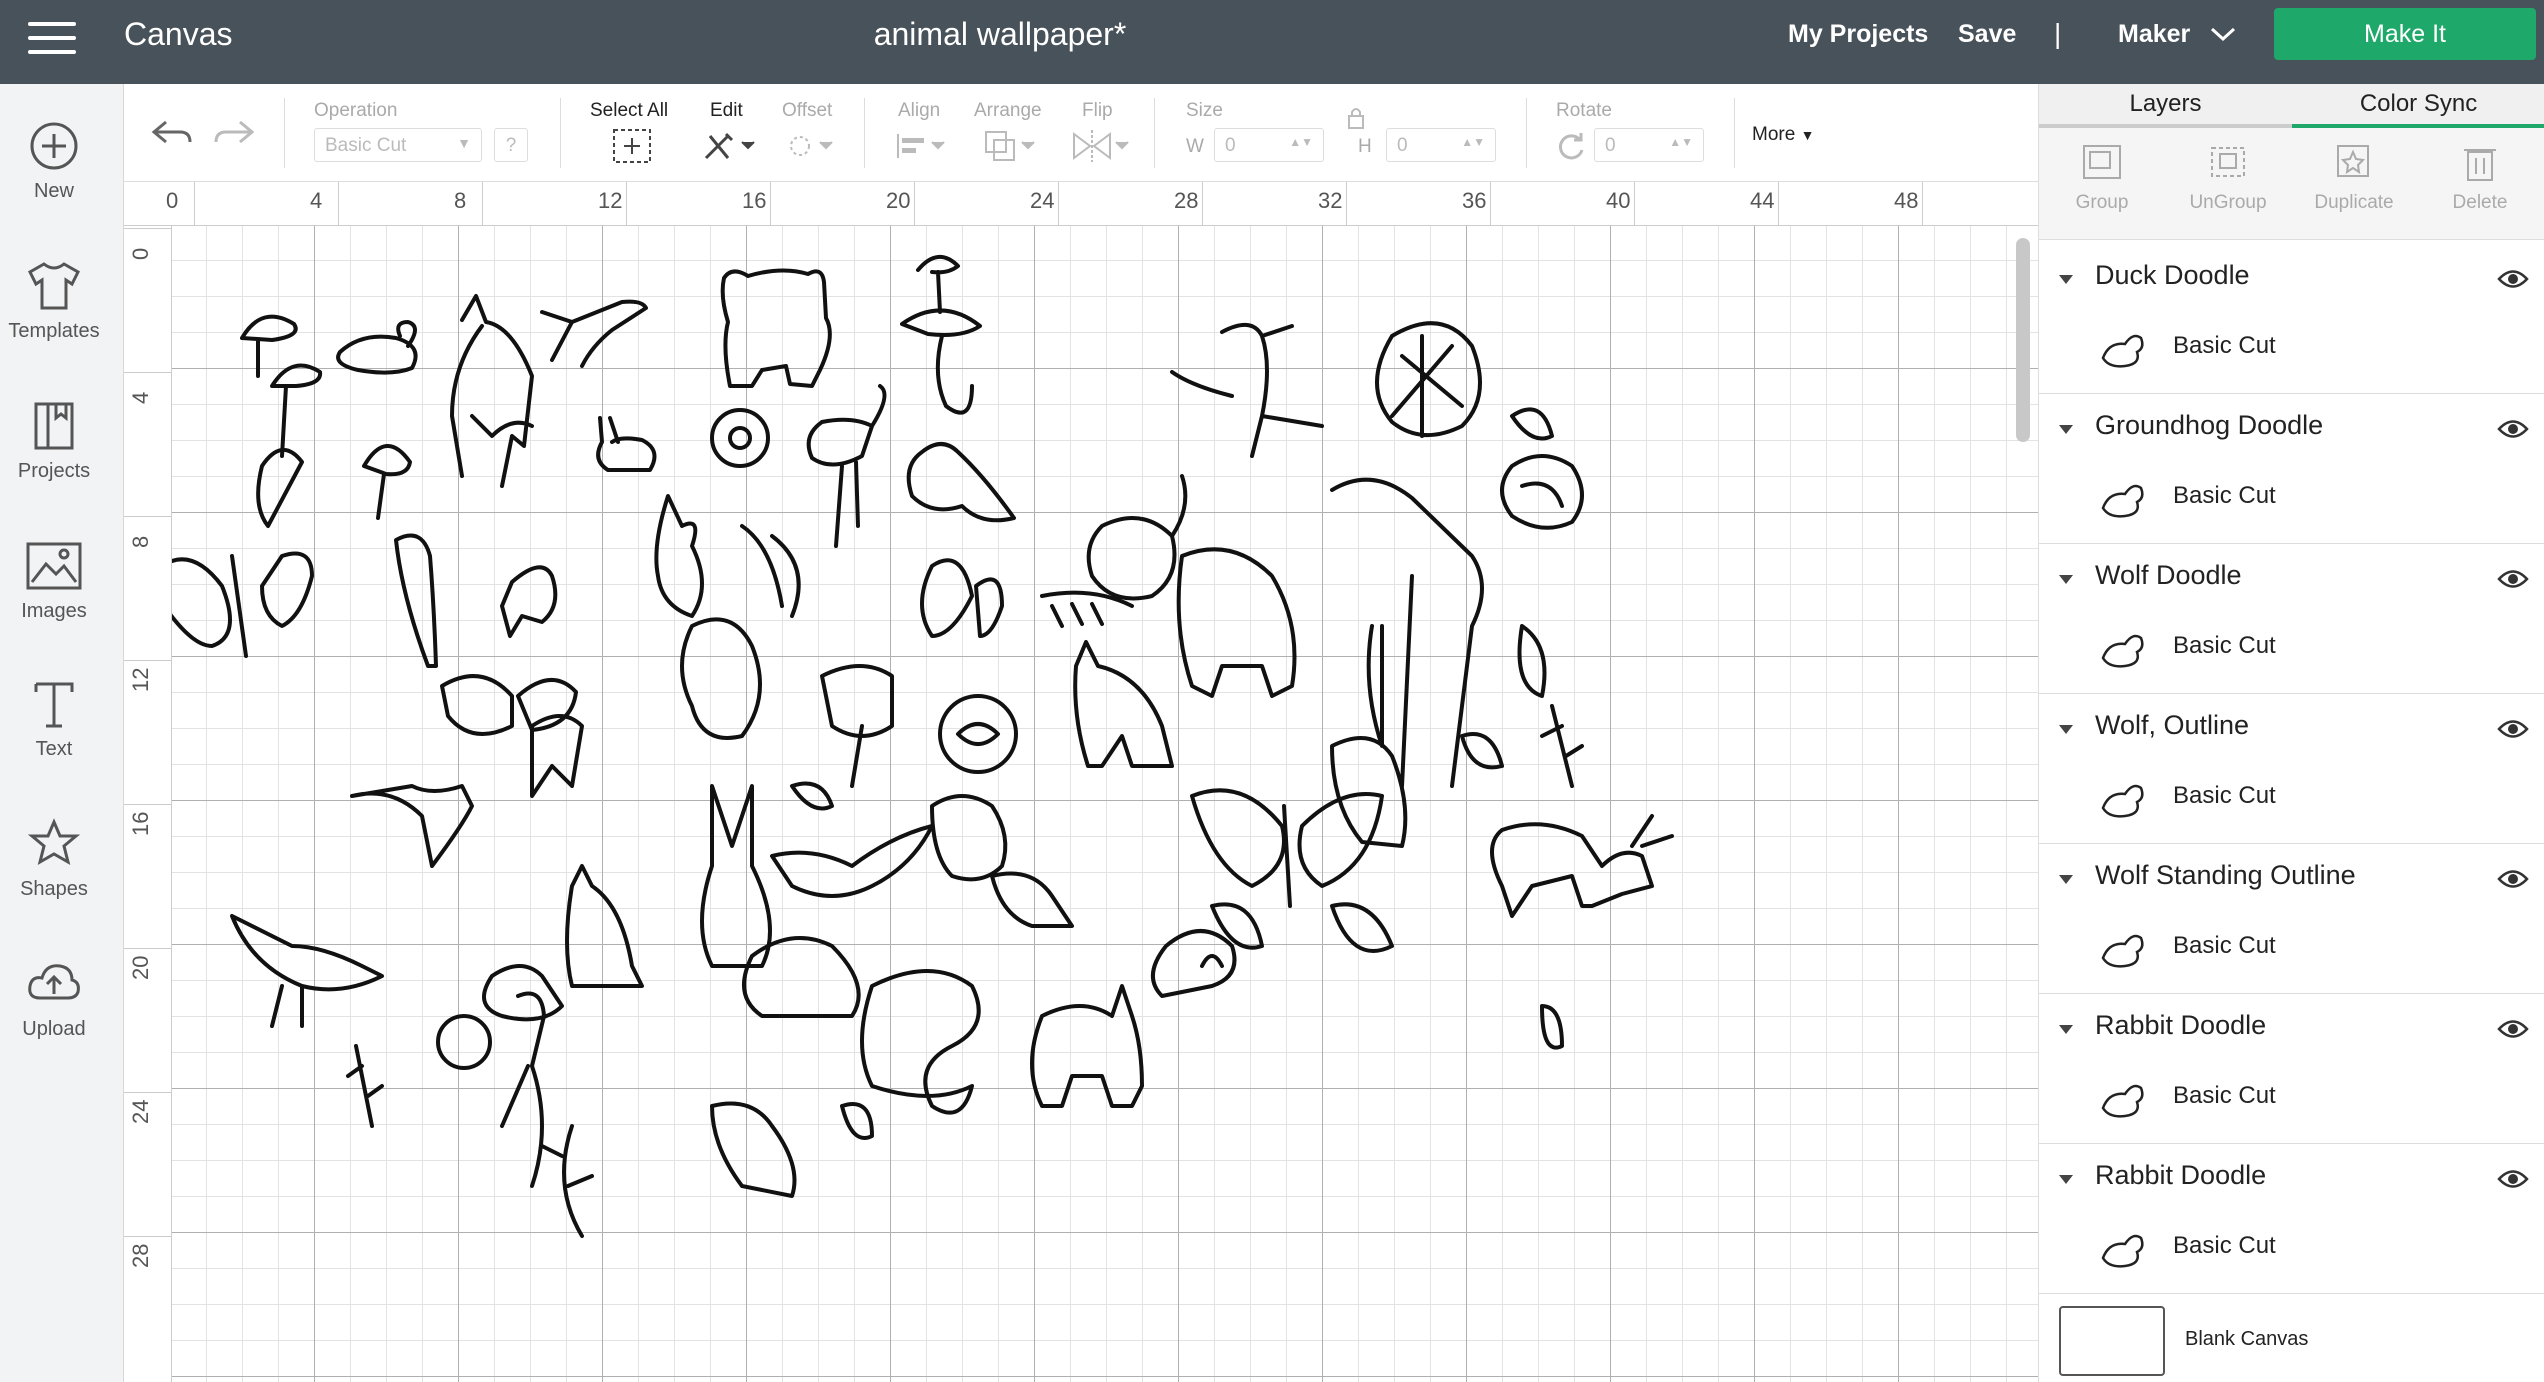 The image size is (2544, 1382). Describe the element at coordinates (1762, 200) in the screenshot. I see `ruler-tick-label: 44` at that location.